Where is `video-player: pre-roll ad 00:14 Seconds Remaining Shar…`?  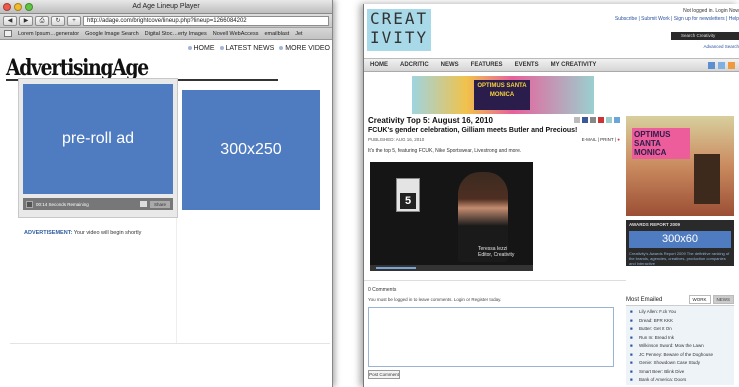 video-player: pre-roll ad 00:14 Seconds Remaining Shar… is located at coordinates (98, 148).